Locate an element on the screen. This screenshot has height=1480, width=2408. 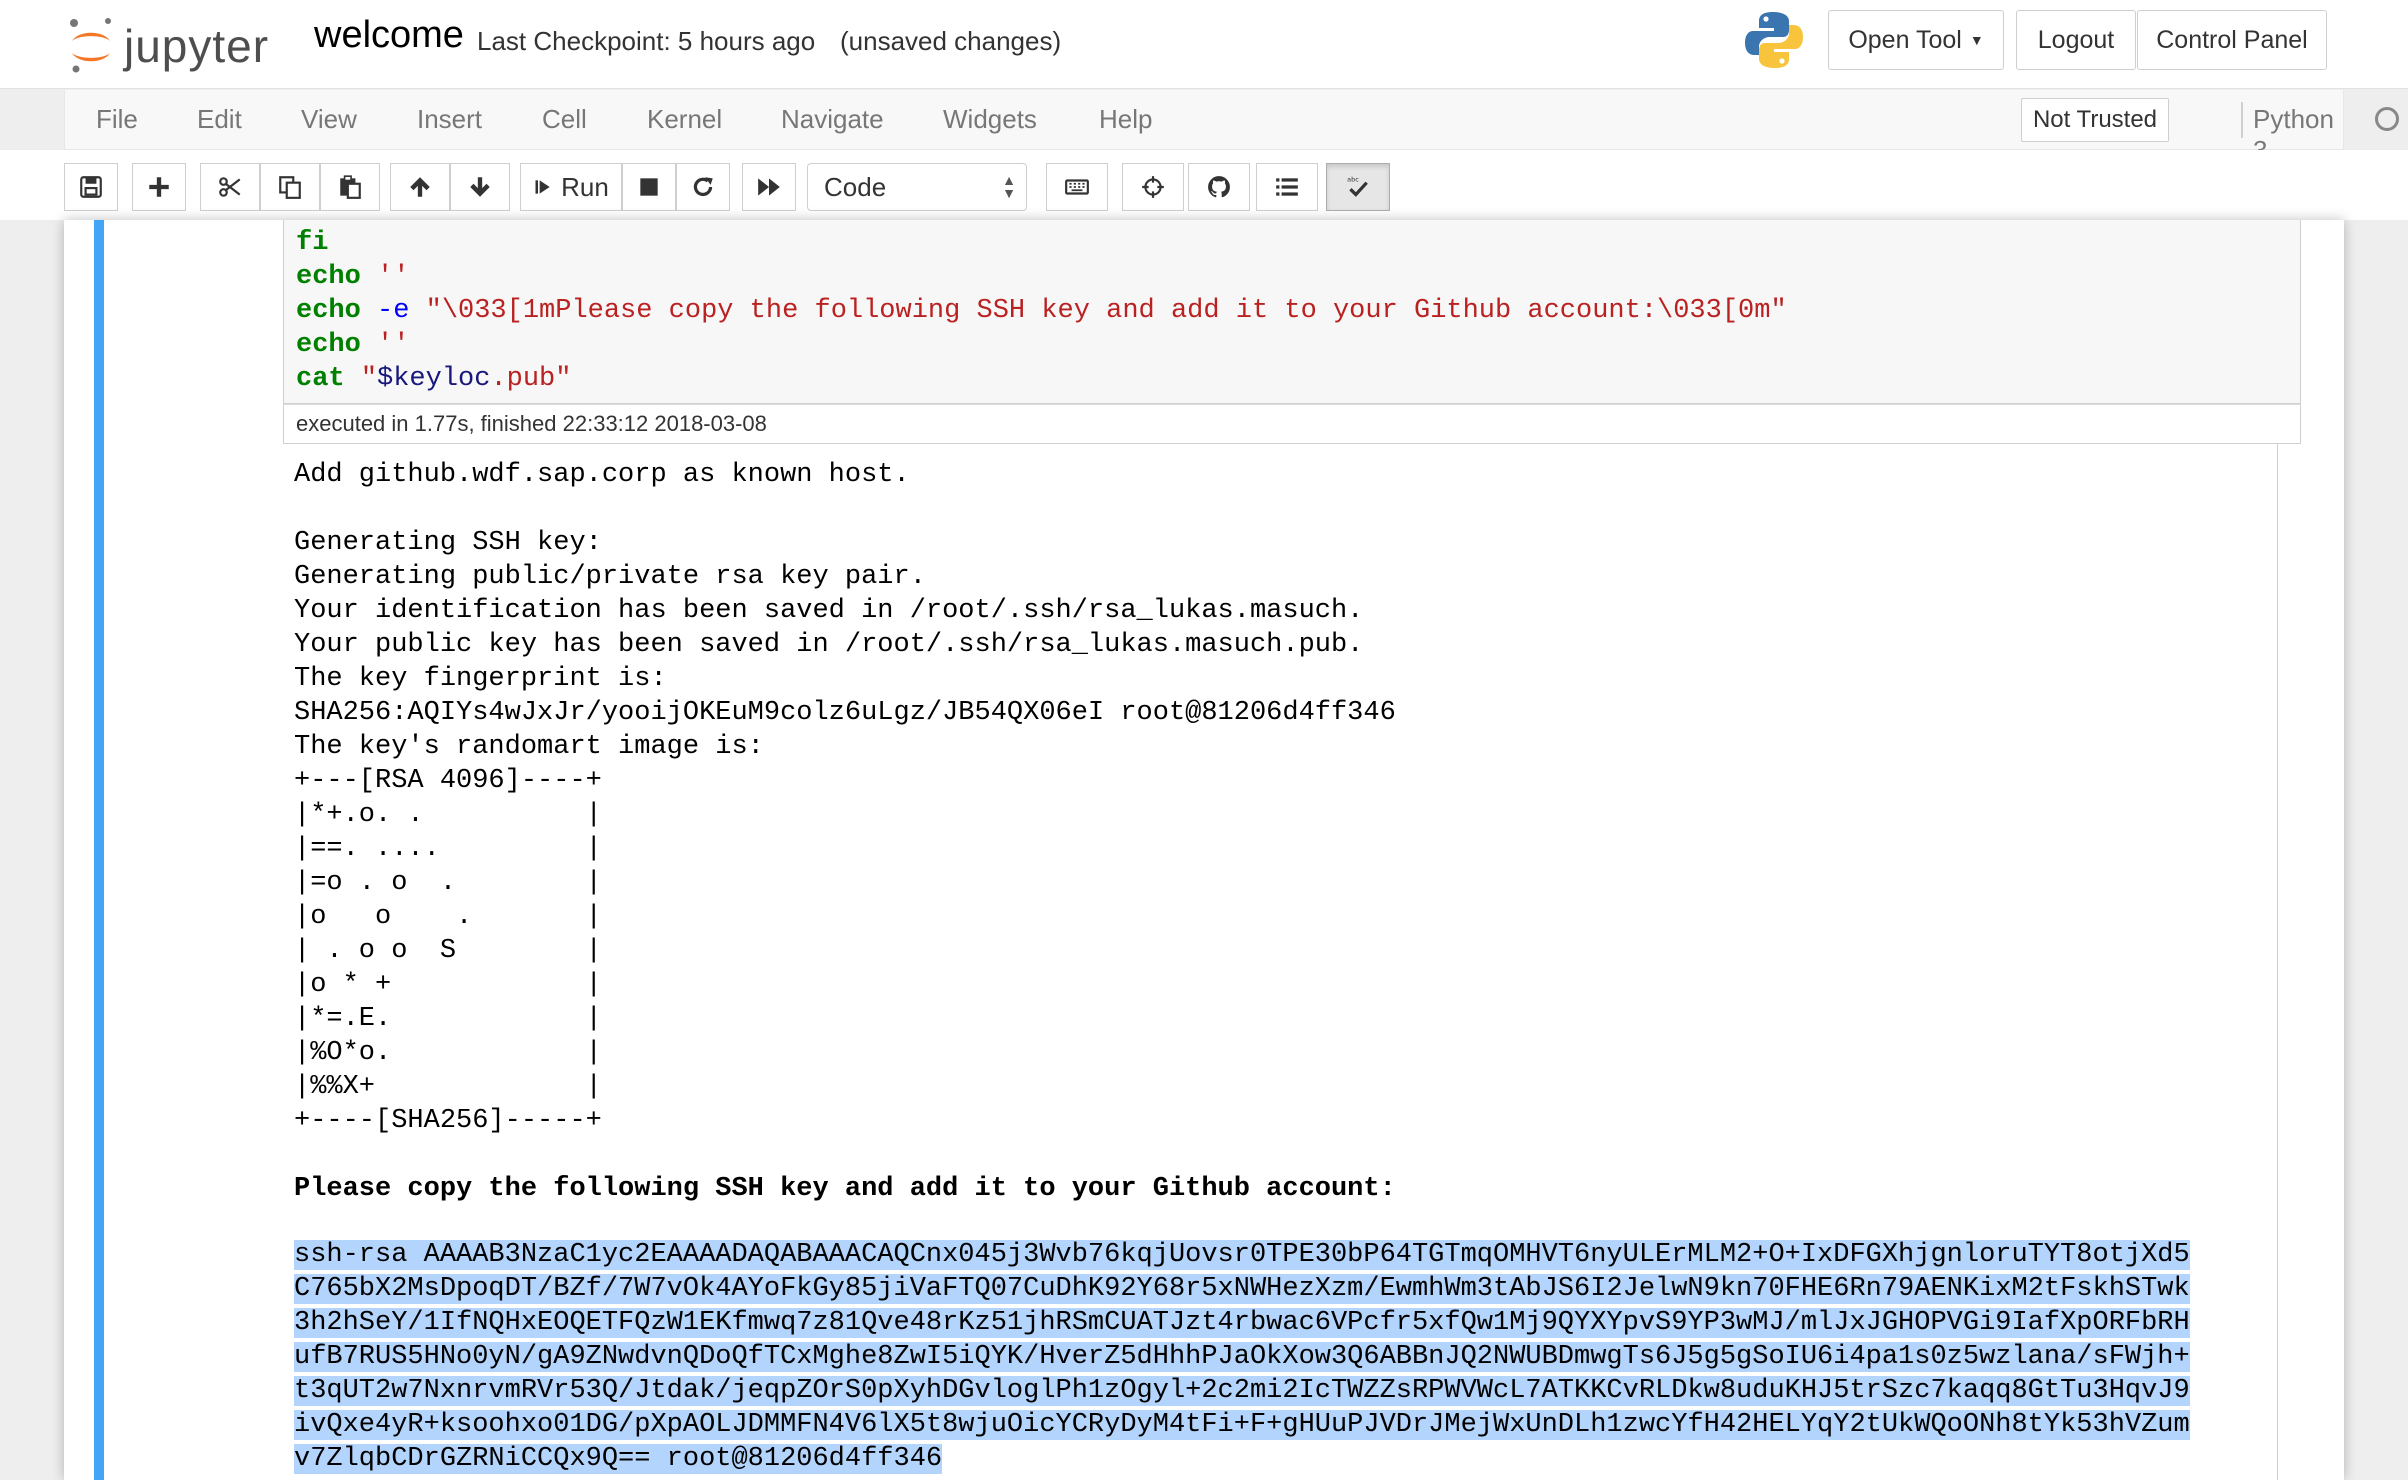
menu-help: Help is located at coordinates (1125, 119).